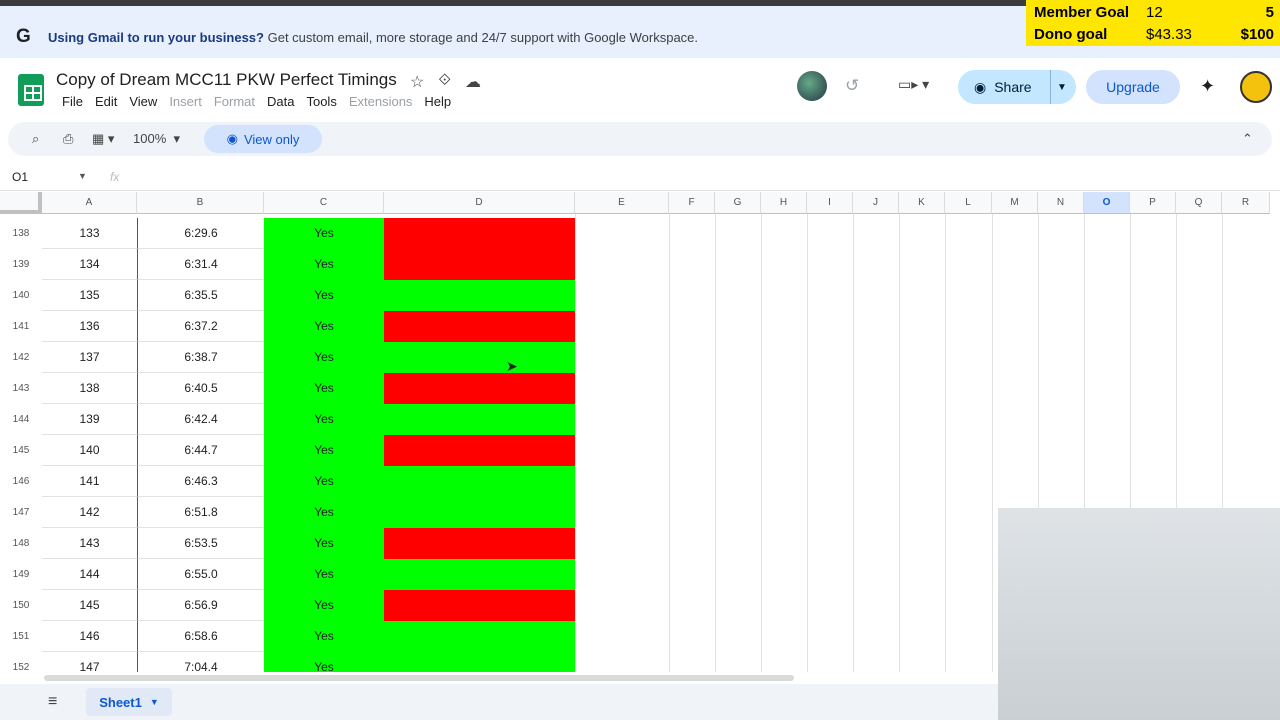 The width and height of the screenshot is (1280, 720). What do you see at coordinates (21, 233) in the screenshot?
I see `row-header: 138` at bounding box center [21, 233].